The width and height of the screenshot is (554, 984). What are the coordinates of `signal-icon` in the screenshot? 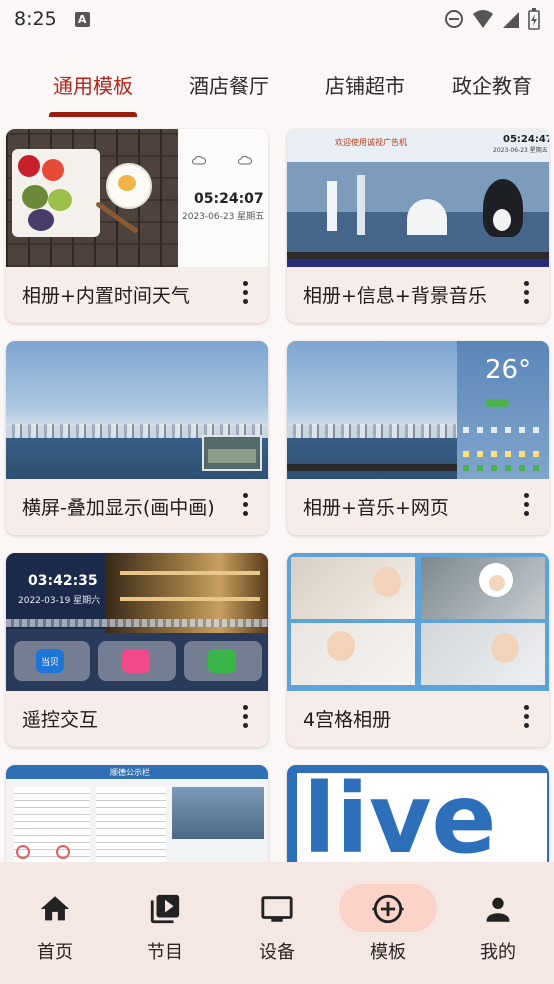 It's located at (511, 20).